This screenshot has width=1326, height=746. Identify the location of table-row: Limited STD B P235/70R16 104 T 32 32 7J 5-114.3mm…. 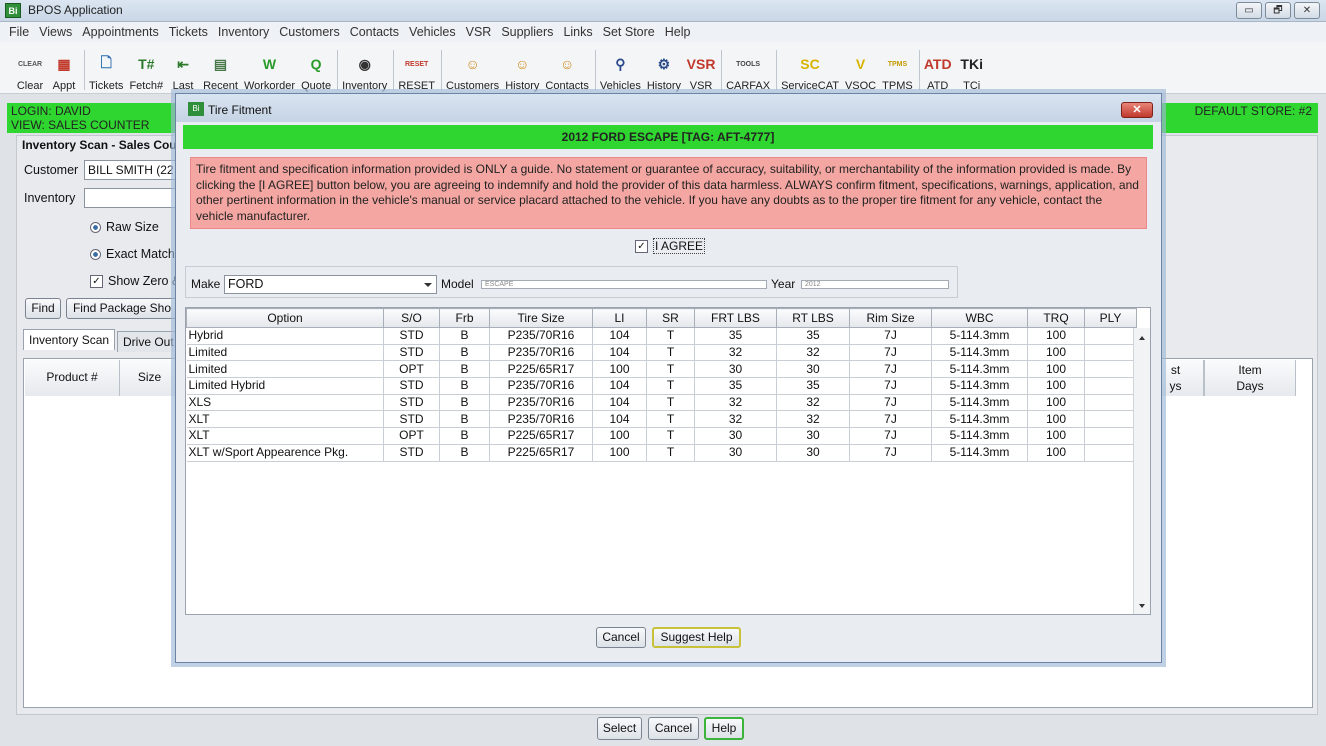
(661, 353).